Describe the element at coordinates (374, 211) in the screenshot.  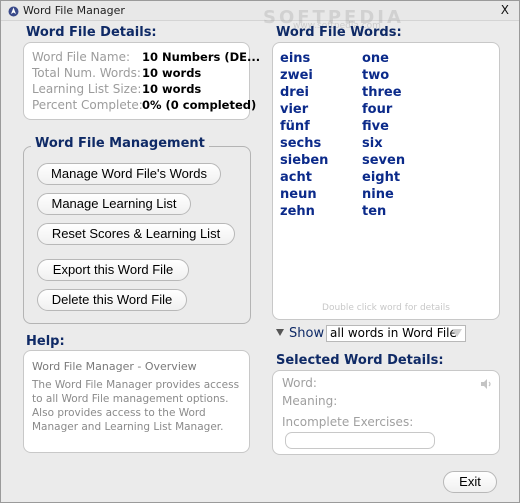
I see `word-english: ten` at that location.